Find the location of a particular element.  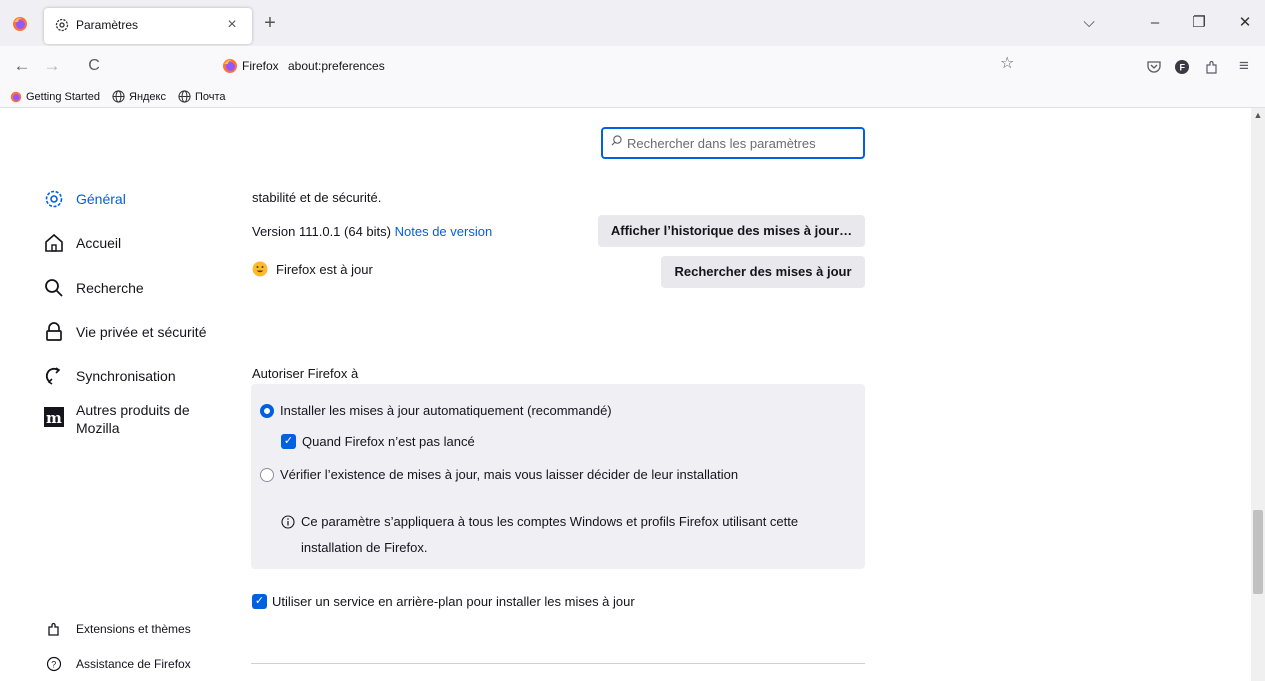

tab-preferences: Paramètres × is located at coordinates (148, 26).